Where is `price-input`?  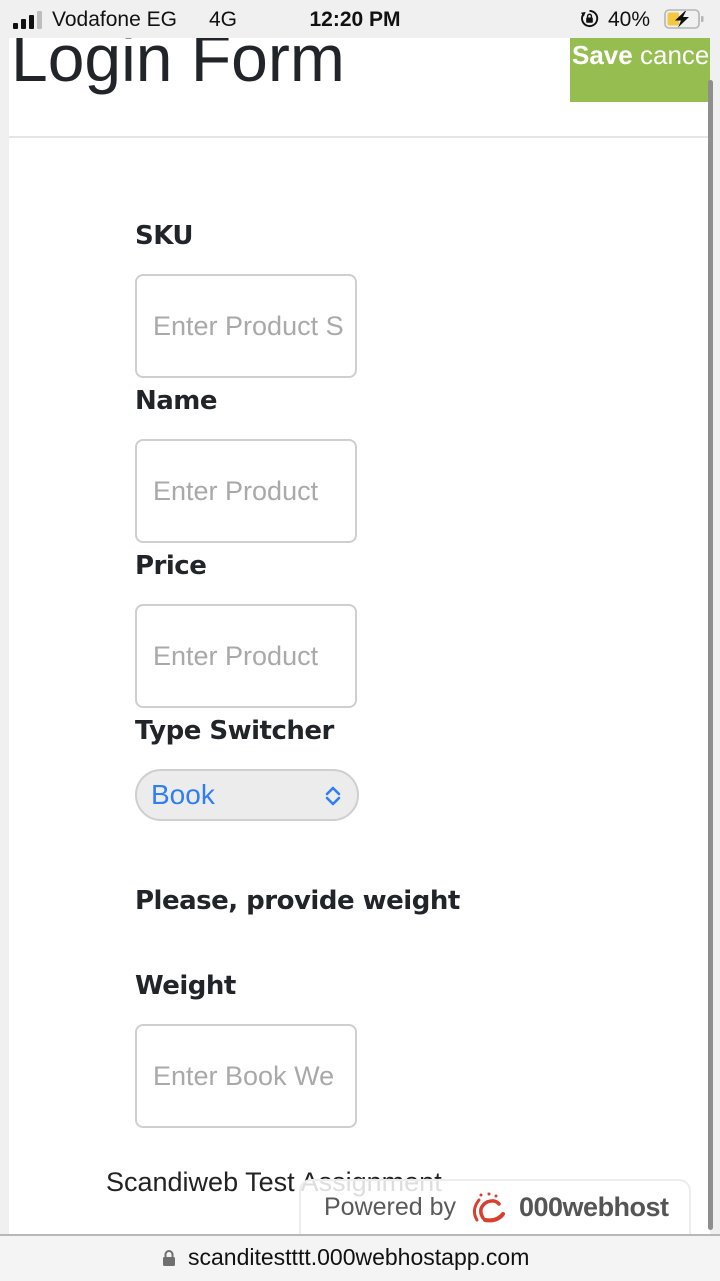
price-input is located at coordinates (246, 656).